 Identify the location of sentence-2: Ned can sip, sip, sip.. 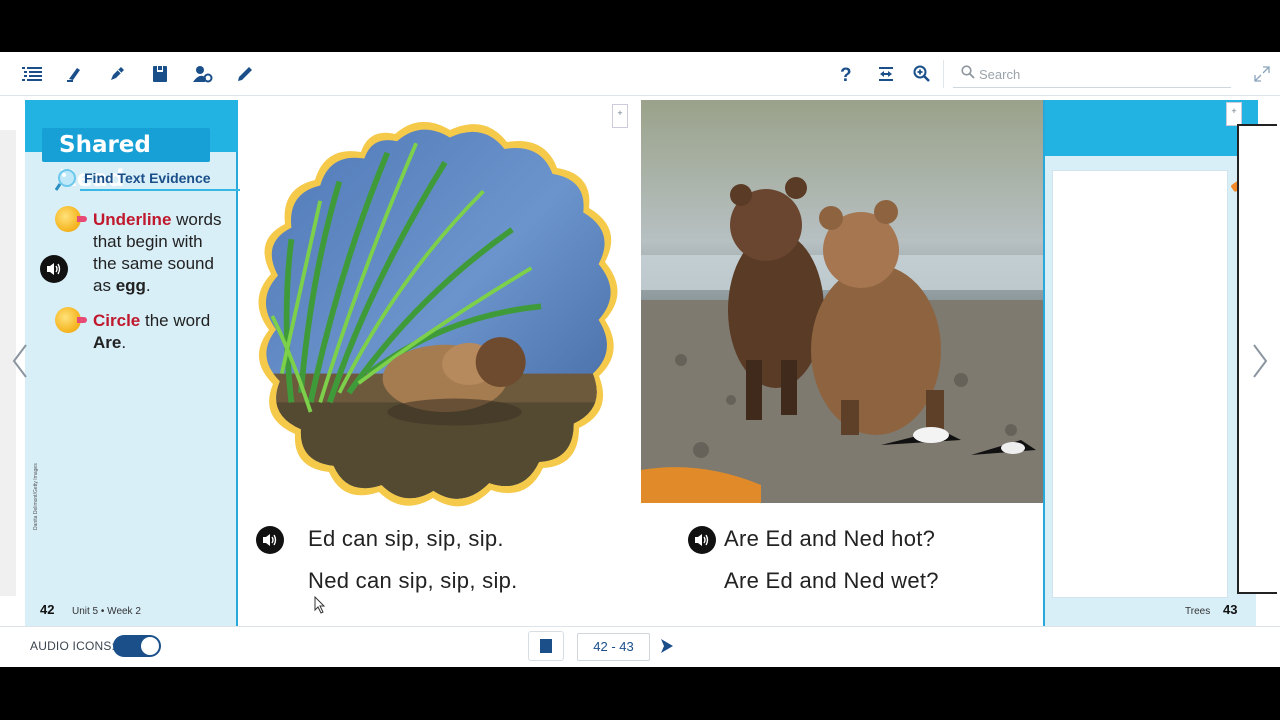
(413, 580).